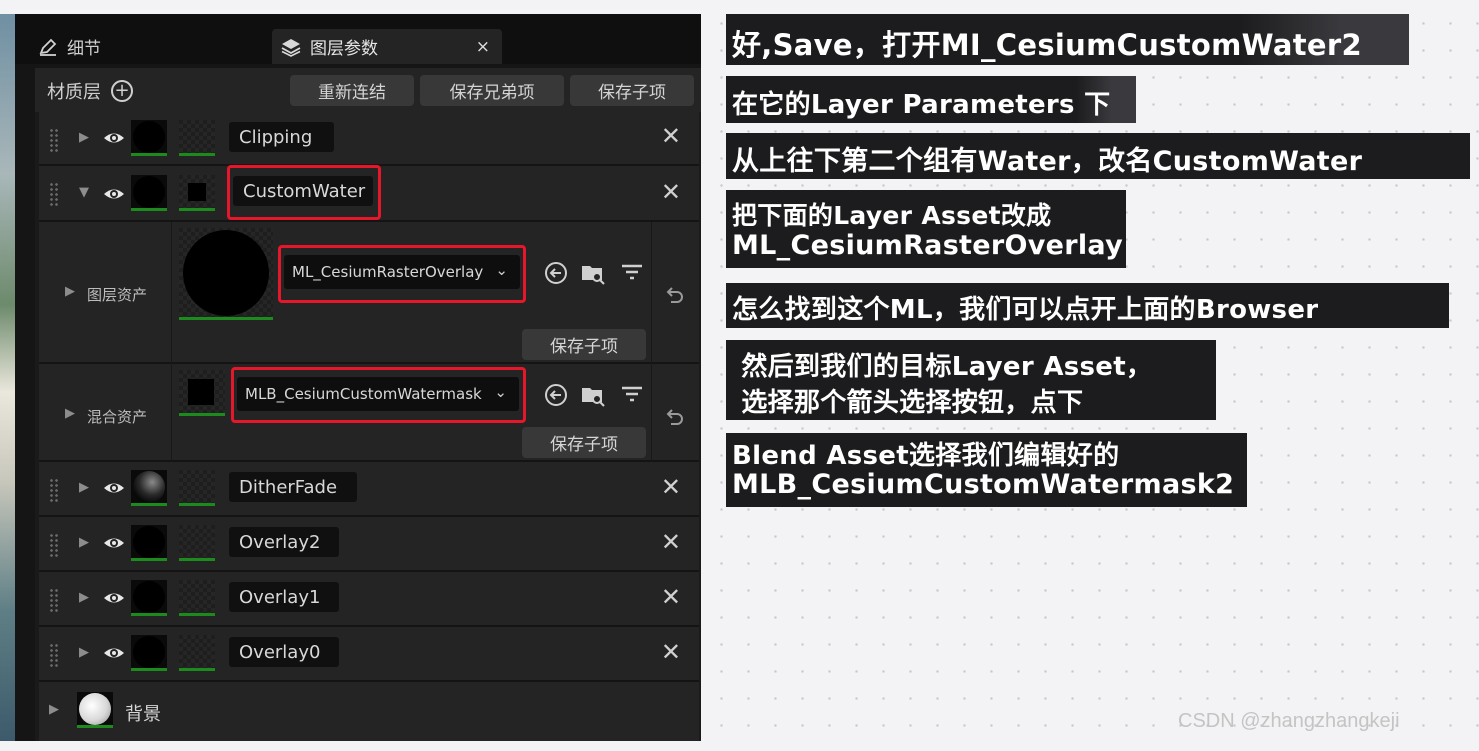 The width and height of the screenshot is (1479, 751). Describe the element at coordinates (926, 456) in the screenshot. I see `caption-text: Blend Asset选择我们编辑好的` at that location.